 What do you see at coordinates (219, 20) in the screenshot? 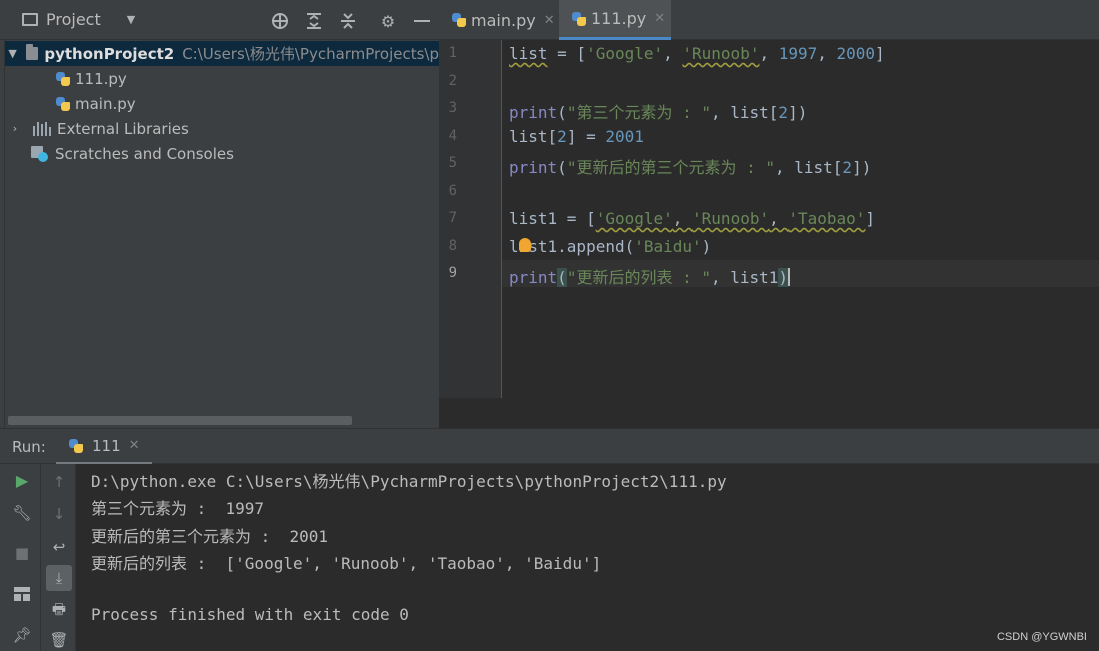
I see `project-panel-header: Project ▼ ⚙` at bounding box center [219, 20].